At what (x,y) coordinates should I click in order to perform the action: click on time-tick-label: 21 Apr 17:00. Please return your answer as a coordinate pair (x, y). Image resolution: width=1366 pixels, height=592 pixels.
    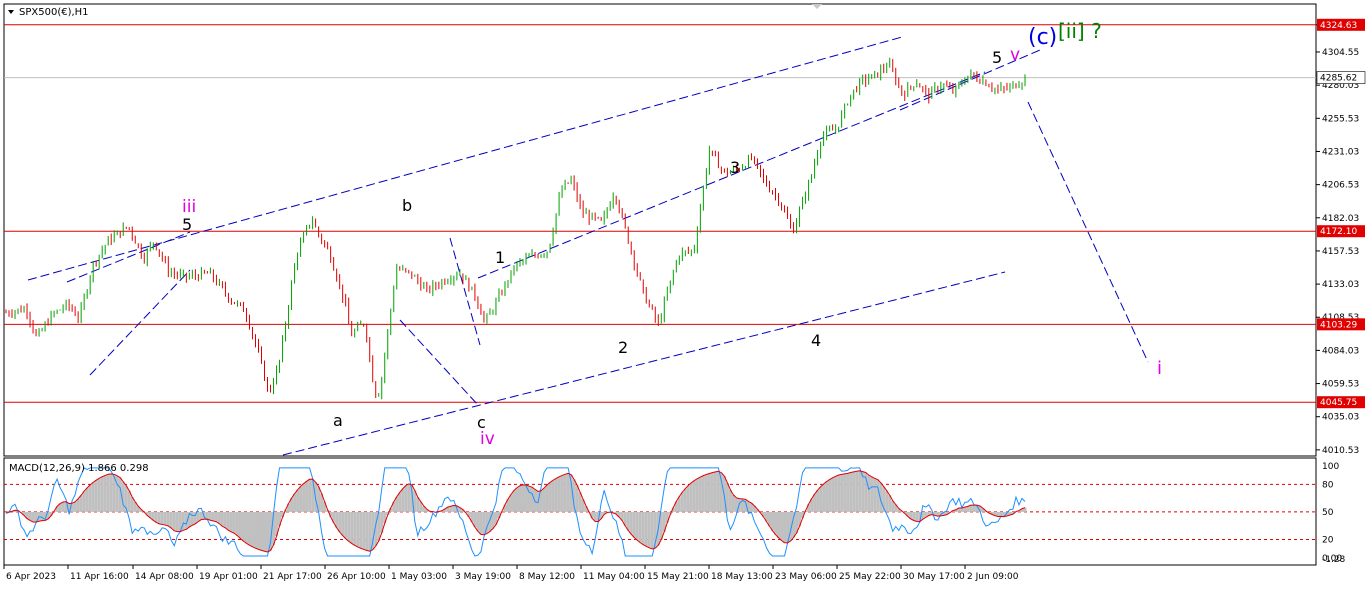
    Looking at the image, I should click on (292, 577).